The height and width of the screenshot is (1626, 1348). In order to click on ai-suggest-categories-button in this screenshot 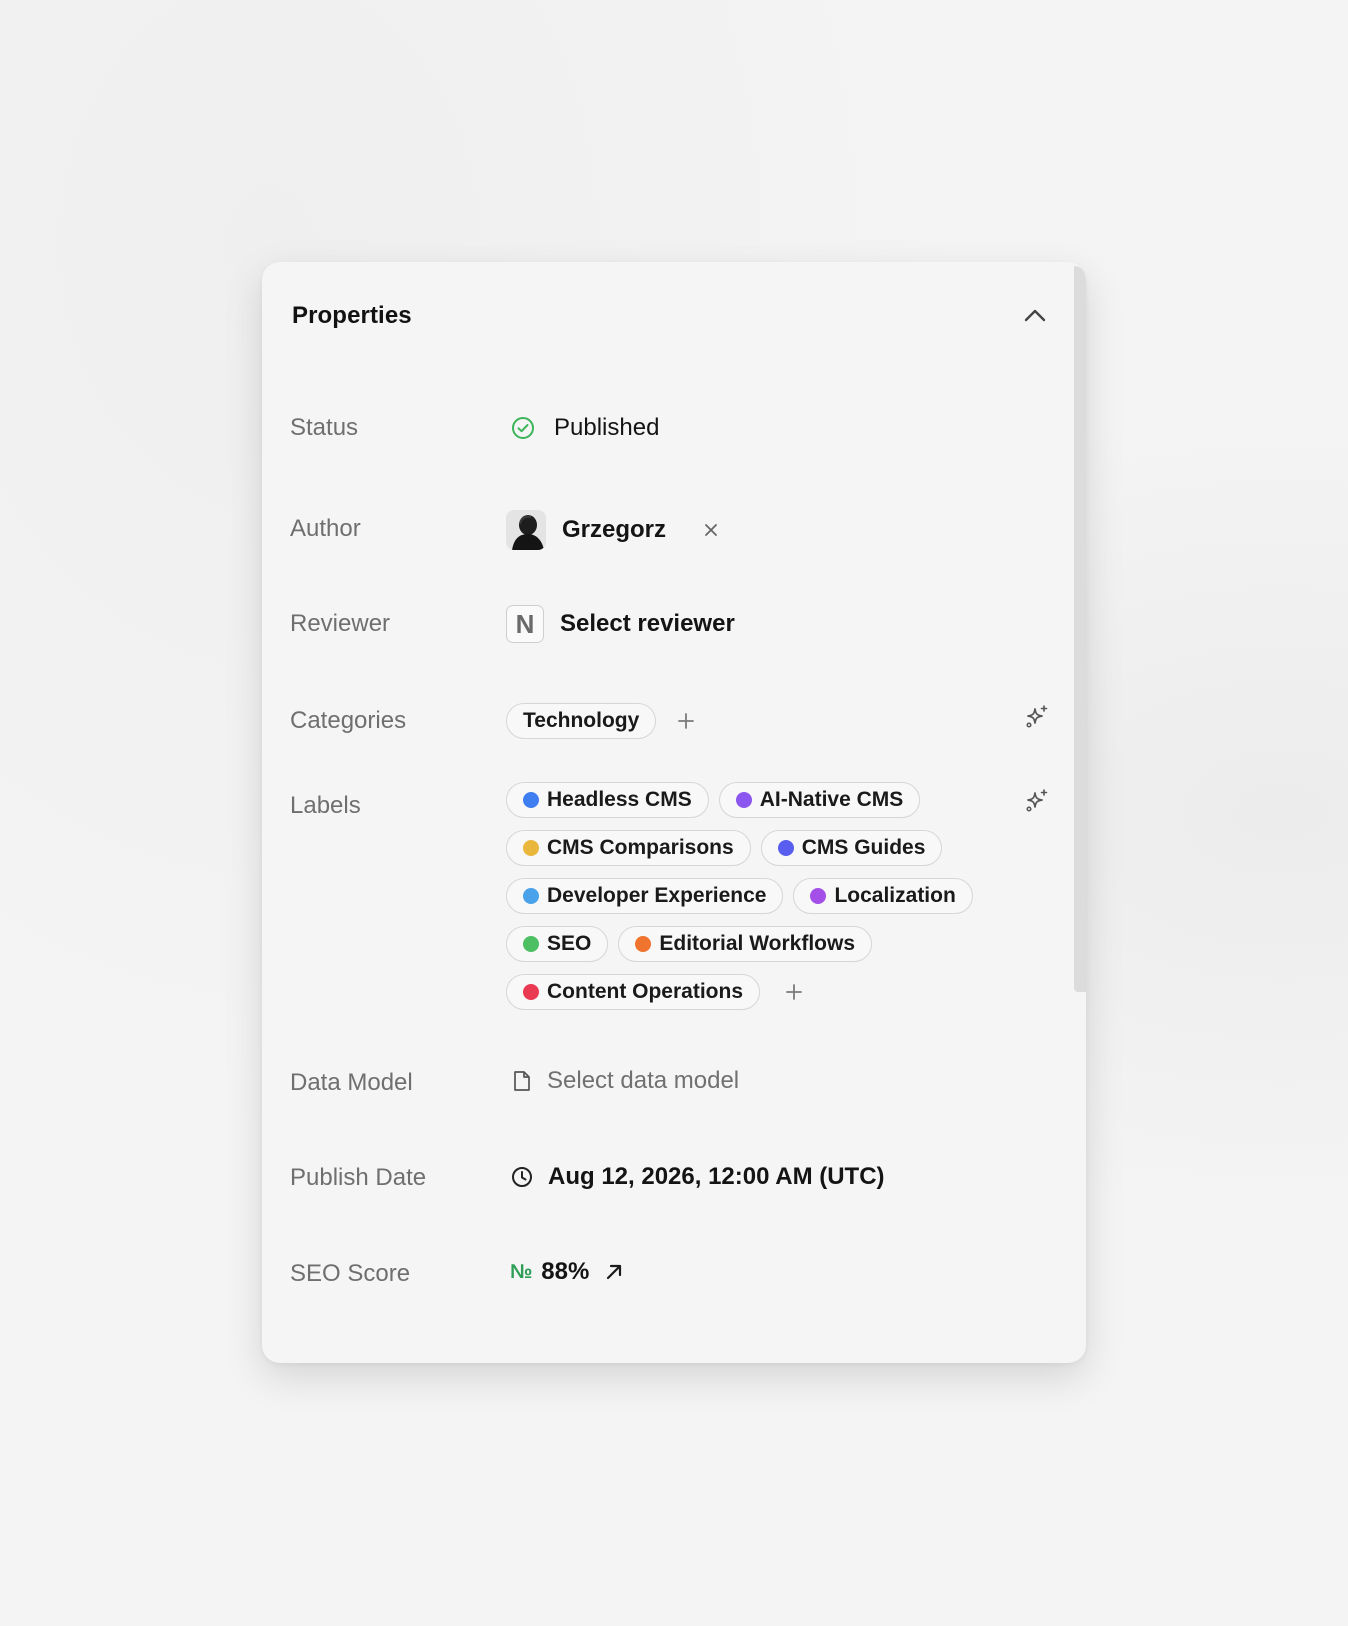, I will do `click(1037, 717)`.